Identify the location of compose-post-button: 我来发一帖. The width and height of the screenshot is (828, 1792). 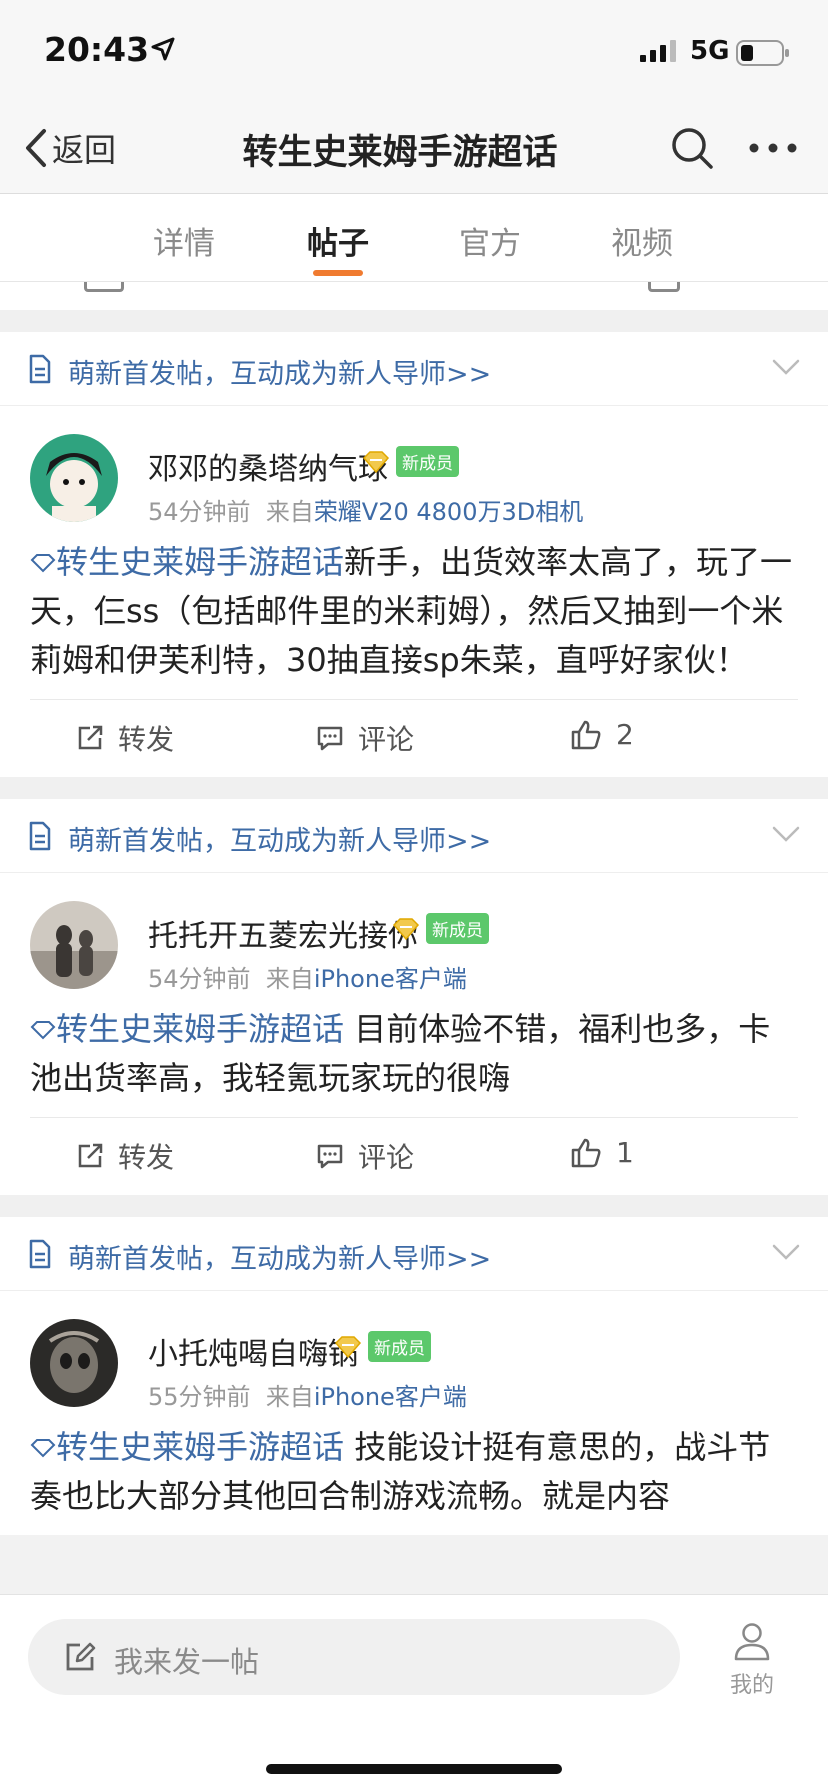
(354, 1657).